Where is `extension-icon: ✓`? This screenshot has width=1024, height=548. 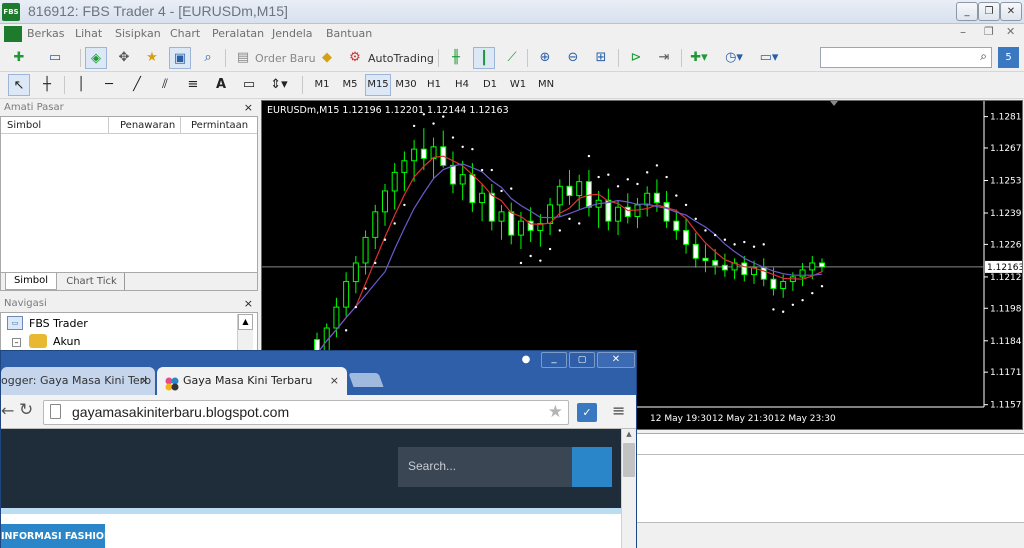 extension-icon: ✓ is located at coordinates (587, 412).